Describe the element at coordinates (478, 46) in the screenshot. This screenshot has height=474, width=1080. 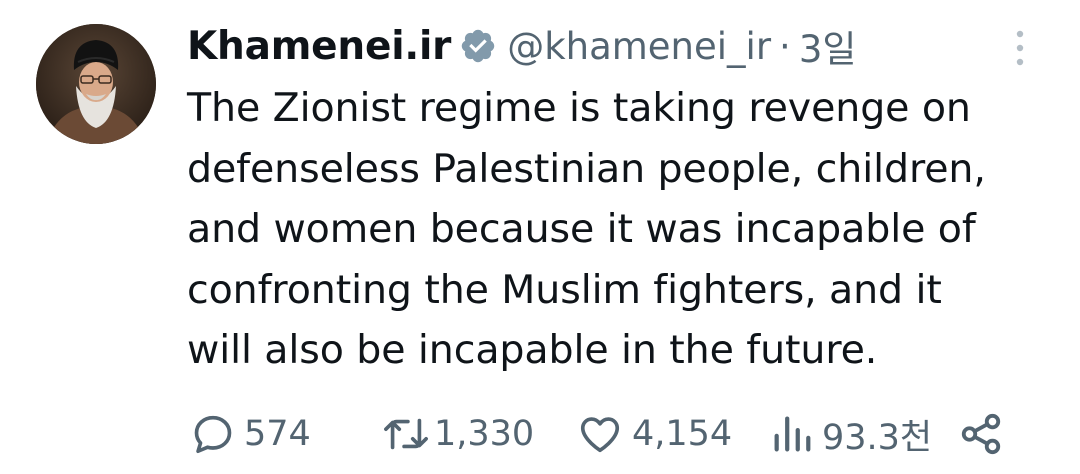
I see `verified-badge-icon` at that location.